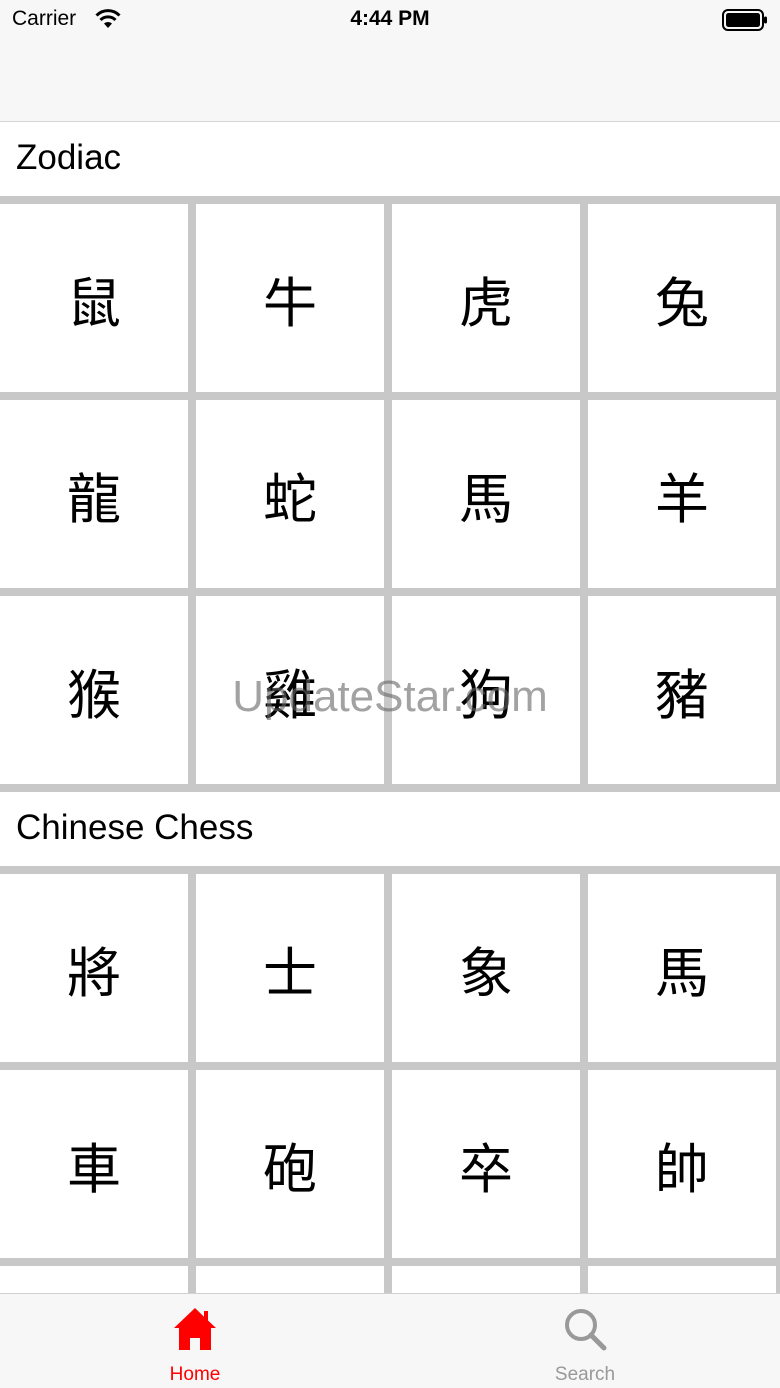 This screenshot has width=780, height=1388. I want to click on search-icon, so click(586, 1330).